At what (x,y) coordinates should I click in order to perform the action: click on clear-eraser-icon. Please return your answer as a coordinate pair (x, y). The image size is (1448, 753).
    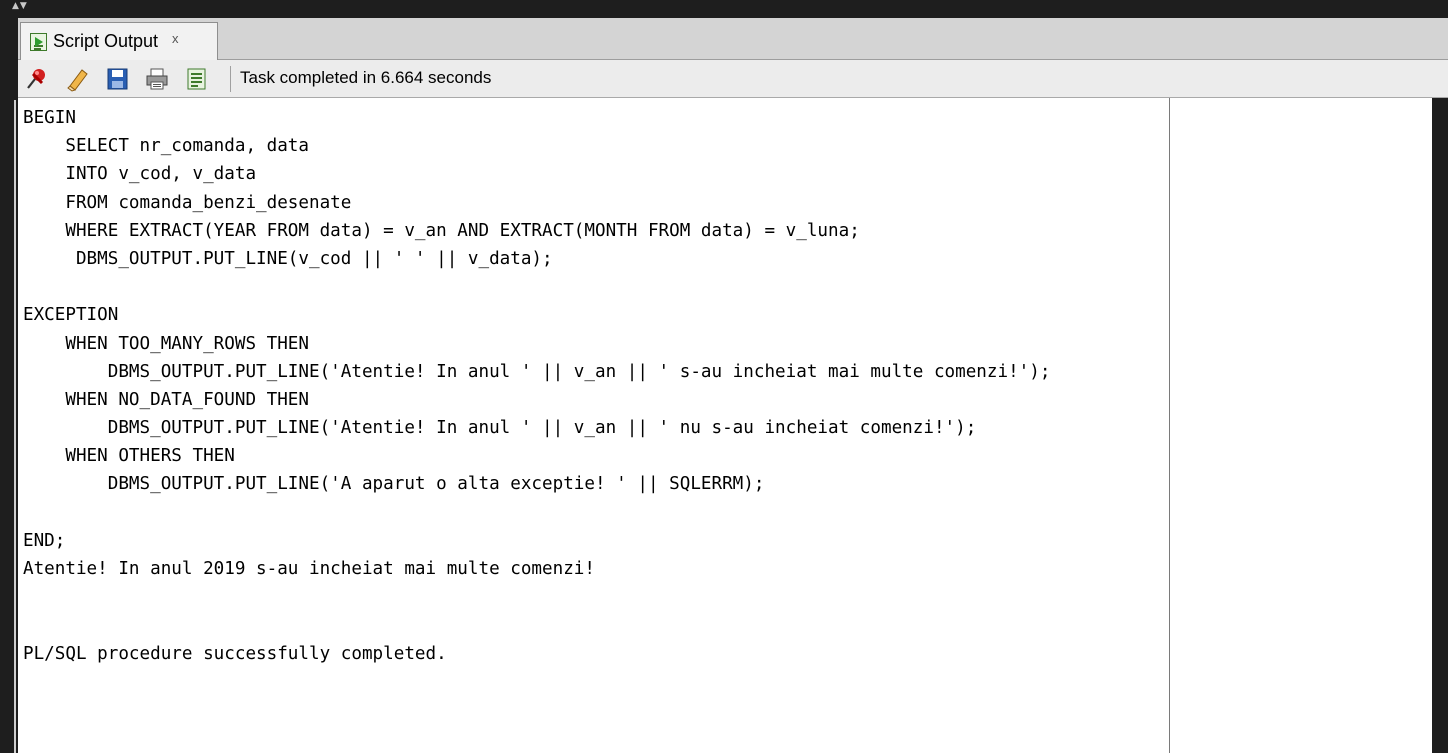
    Looking at the image, I should click on (77, 79).